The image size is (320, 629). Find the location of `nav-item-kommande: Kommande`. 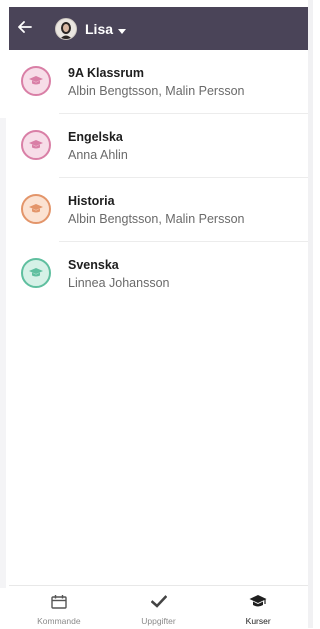

nav-item-kommande: Kommande is located at coordinates (59, 607).